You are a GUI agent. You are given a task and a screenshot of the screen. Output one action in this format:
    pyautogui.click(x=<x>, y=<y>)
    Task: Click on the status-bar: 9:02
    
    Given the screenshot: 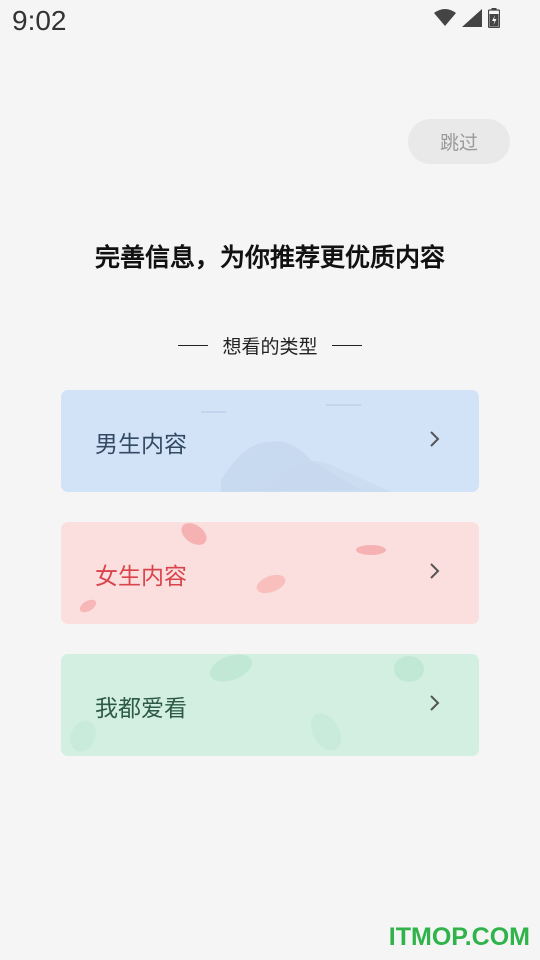 What is the action you would take?
    pyautogui.click(x=270, y=24)
    